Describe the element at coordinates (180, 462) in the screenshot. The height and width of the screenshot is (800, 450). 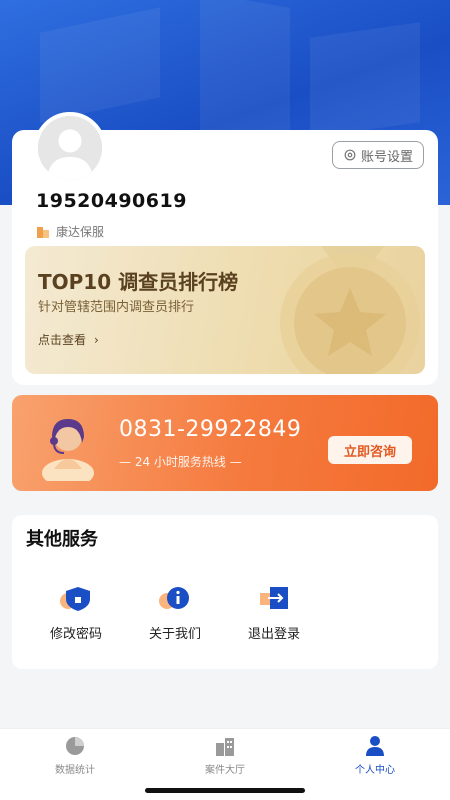
I see `hotline-note: — 24 小时服务热线 —` at that location.